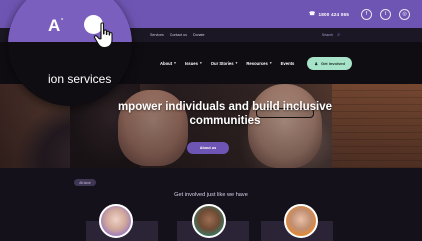 Image resolution: width=422 pixels, height=241 pixels. I want to click on facebook-icon: f, so click(366, 14).